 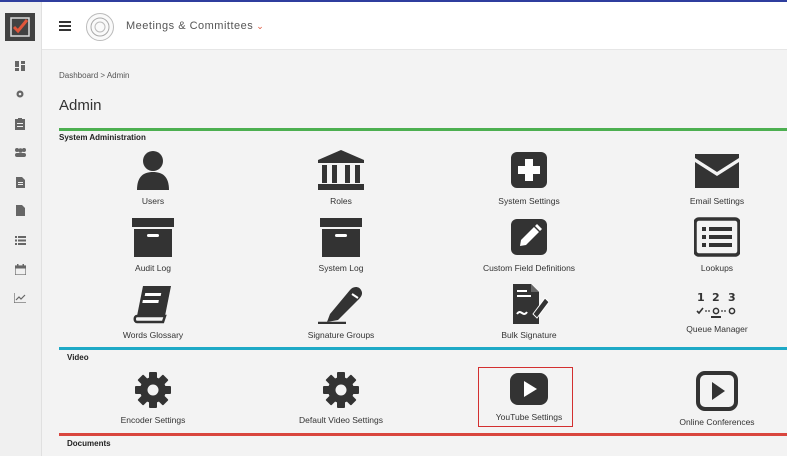 What do you see at coordinates (190, 26) in the screenshot?
I see `app-title: Meetings & Committees` at bounding box center [190, 26].